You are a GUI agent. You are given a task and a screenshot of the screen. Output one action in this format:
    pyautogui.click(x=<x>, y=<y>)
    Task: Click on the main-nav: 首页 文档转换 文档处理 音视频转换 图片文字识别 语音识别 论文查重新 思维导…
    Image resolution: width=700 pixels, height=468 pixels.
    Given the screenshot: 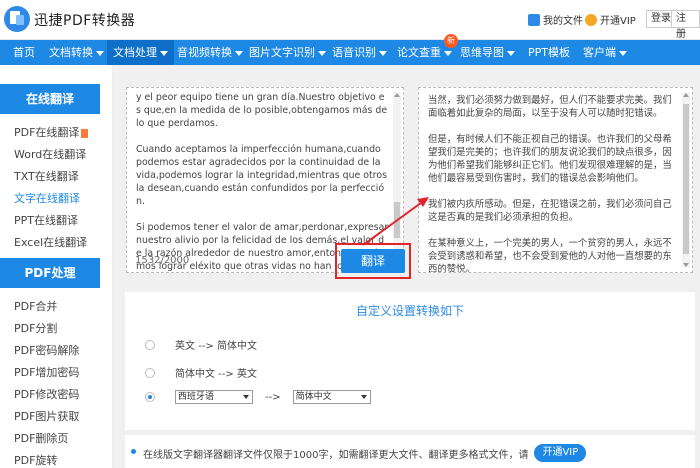 What is the action you would take?
    pyautogui.click(x=350, y=49)
    